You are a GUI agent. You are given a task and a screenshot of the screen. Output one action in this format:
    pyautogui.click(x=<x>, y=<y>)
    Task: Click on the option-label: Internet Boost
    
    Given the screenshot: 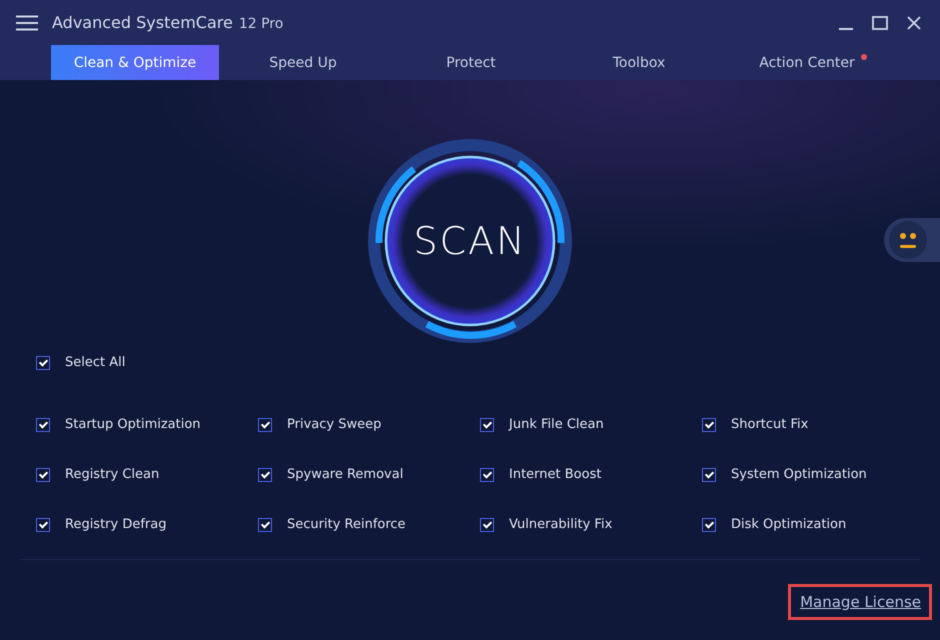 What is the action you would take?
    pyautogui.click(x=555, y=474)
    